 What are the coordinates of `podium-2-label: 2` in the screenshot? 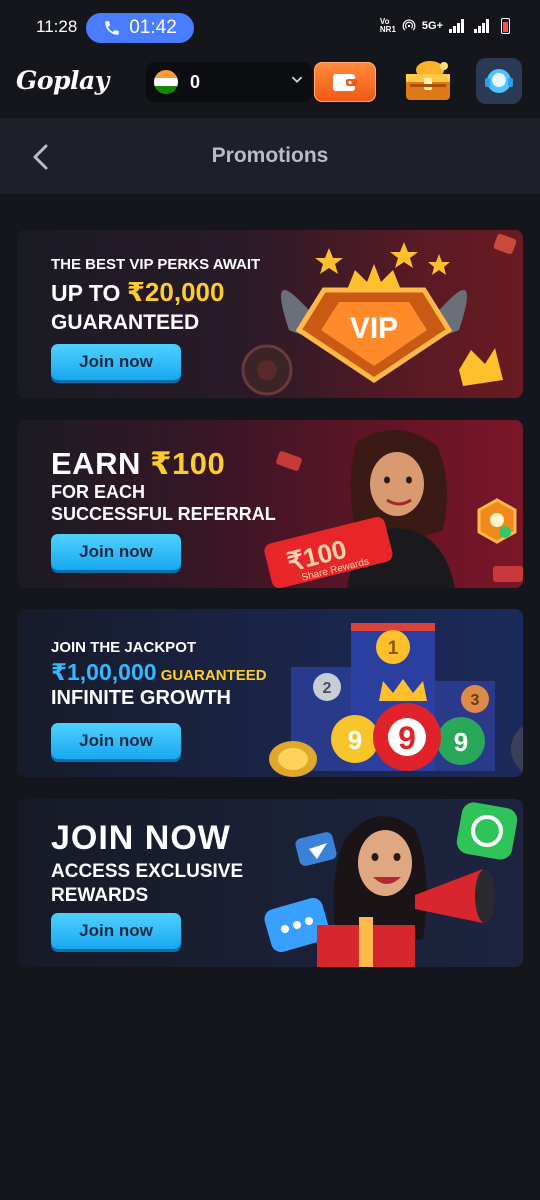 It's located at (327, 688).